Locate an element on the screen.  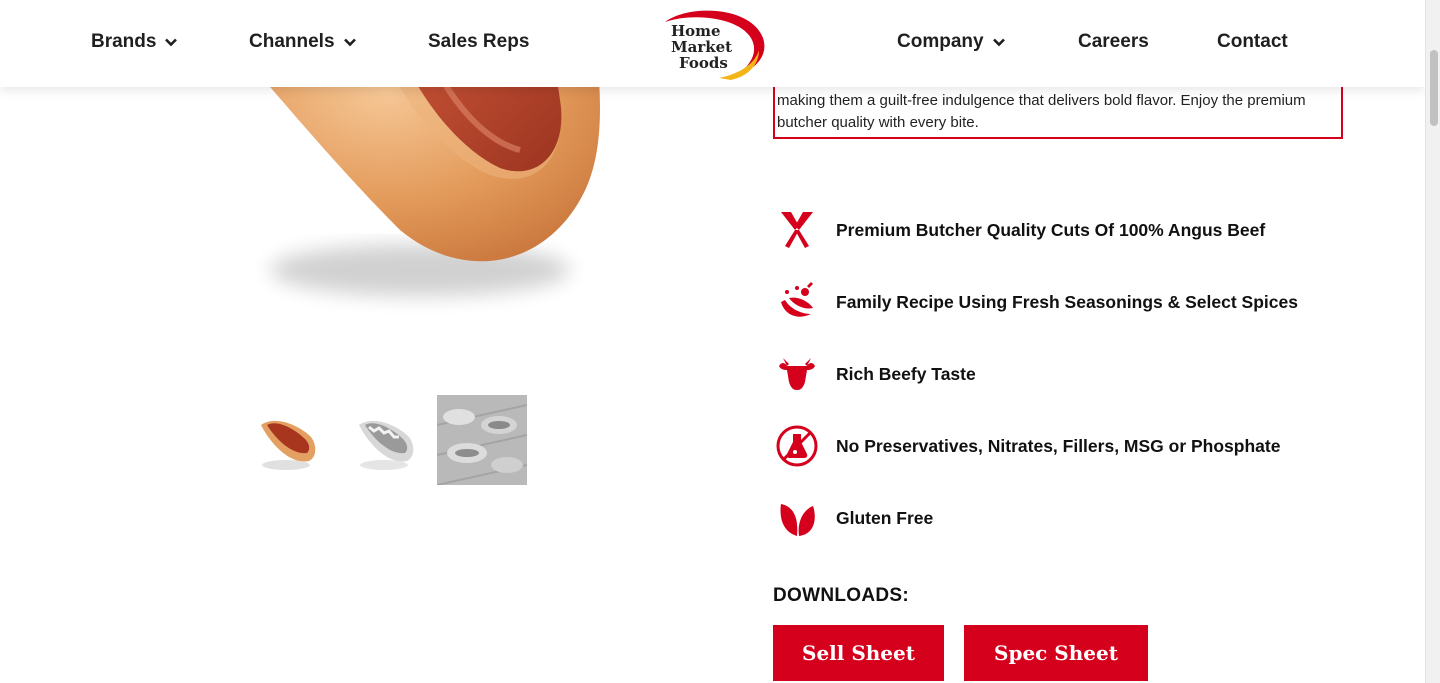
feature-item: Rich Beefy Taste is located at coordinates (1085, 374).